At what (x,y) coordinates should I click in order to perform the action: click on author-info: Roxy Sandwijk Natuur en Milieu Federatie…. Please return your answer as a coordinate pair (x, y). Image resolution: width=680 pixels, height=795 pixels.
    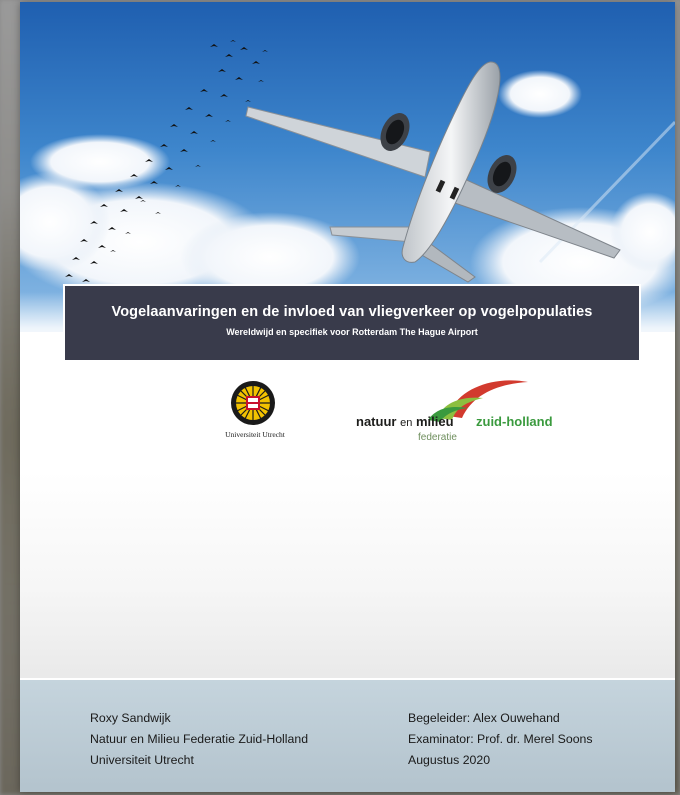
    Looking at the image, I should click on (199, 739).